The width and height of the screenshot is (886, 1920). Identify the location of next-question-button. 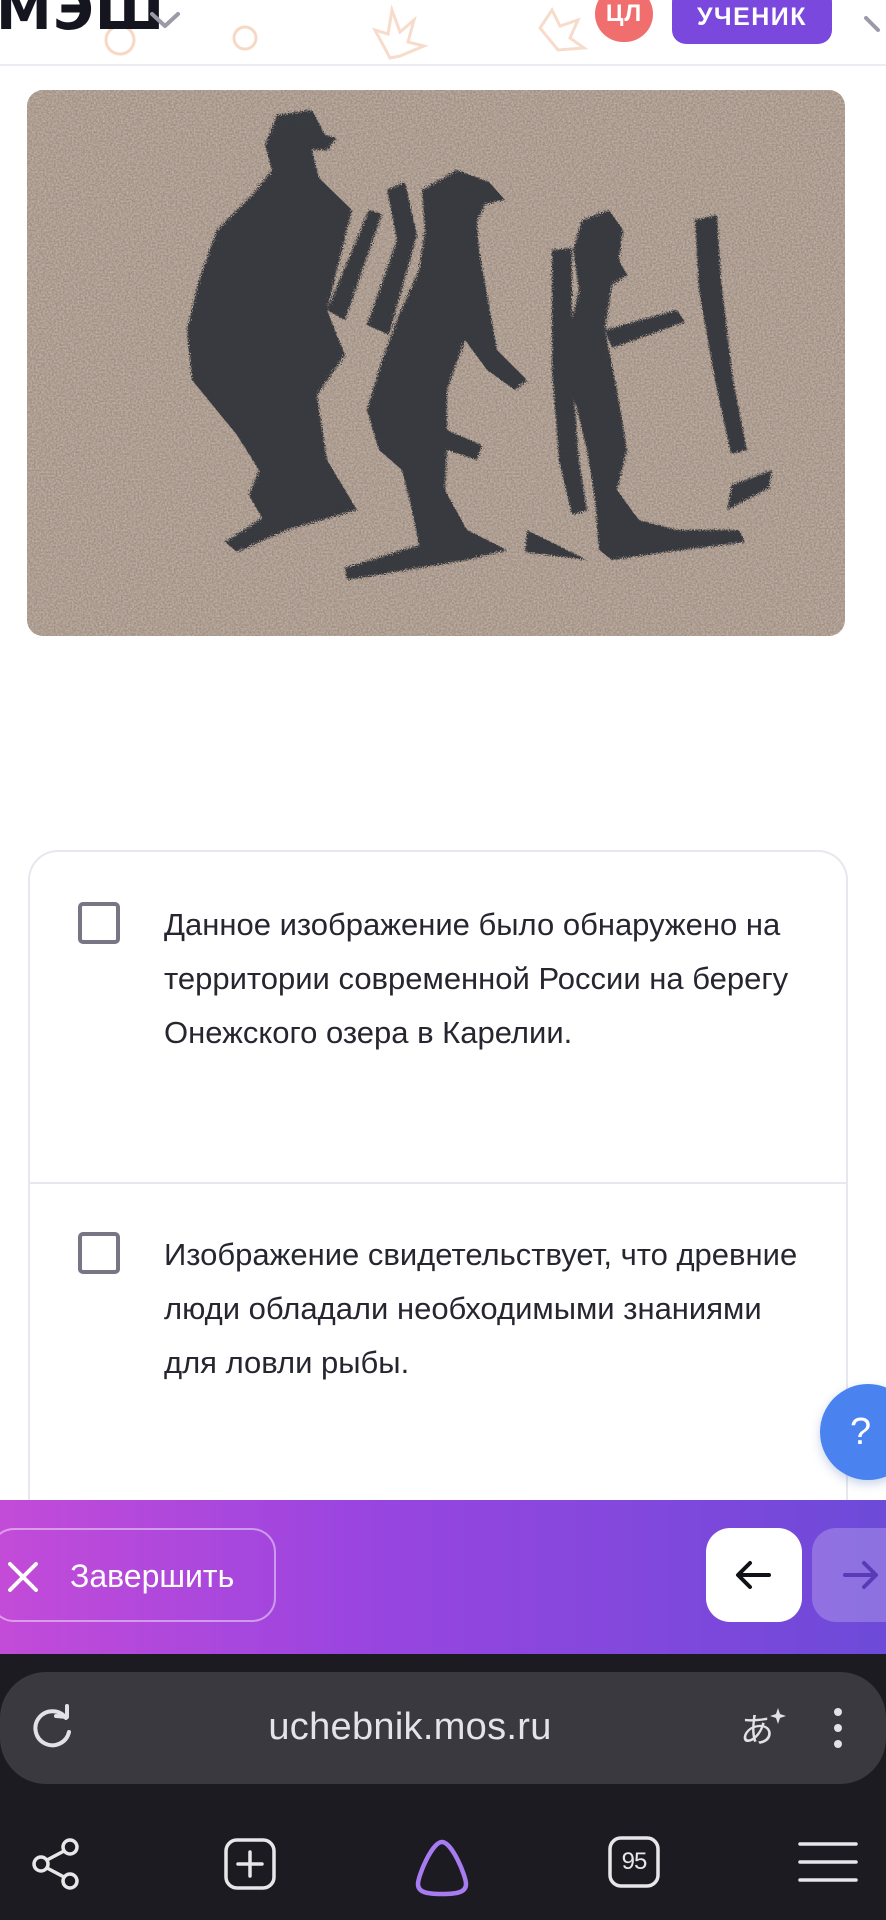
(849, 1575).